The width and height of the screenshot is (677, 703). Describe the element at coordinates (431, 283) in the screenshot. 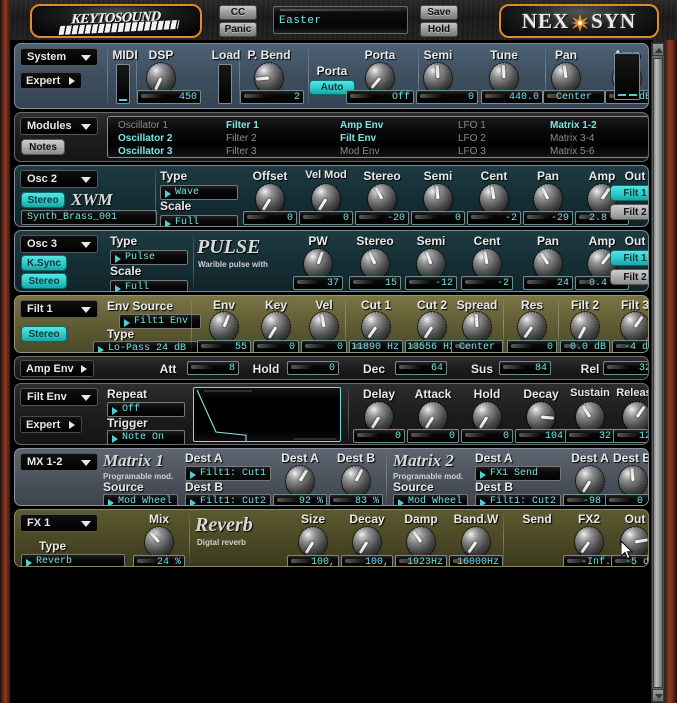

I see `osc3-semi-value: -12` at that location.